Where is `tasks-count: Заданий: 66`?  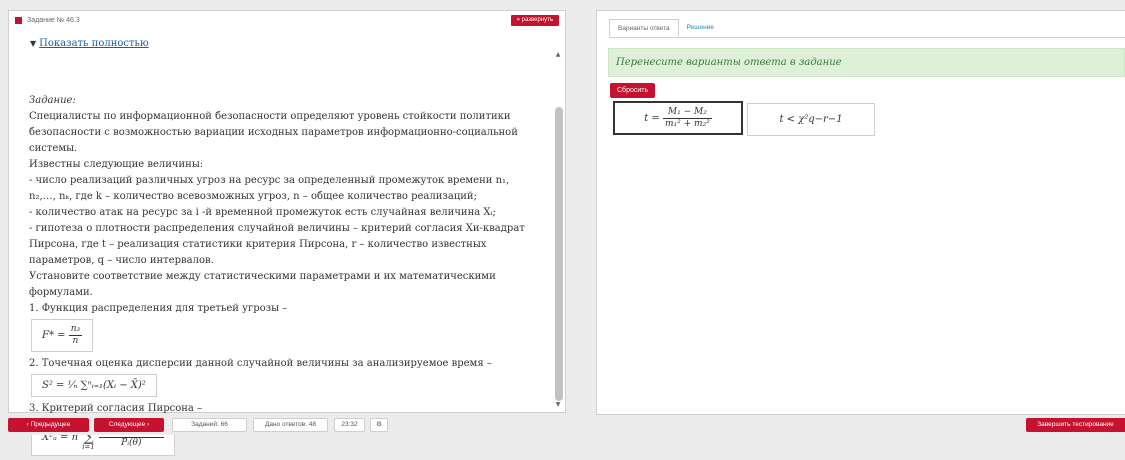 tasks-count: Заданий: 66 is located at coordinates (209, 425).